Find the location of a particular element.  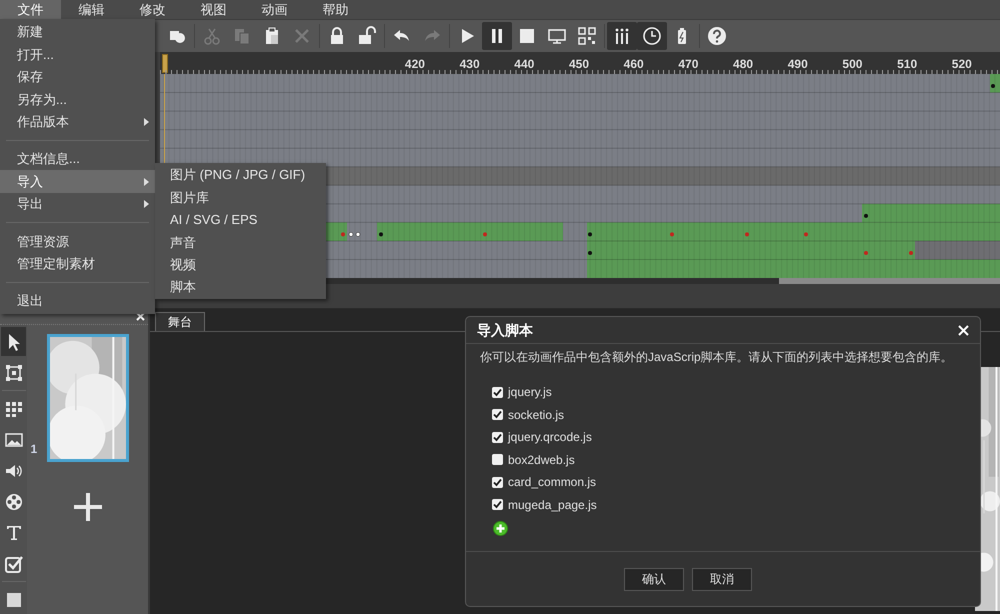

menu-item: 管理定制素材 is located at coordinates (77, 263).